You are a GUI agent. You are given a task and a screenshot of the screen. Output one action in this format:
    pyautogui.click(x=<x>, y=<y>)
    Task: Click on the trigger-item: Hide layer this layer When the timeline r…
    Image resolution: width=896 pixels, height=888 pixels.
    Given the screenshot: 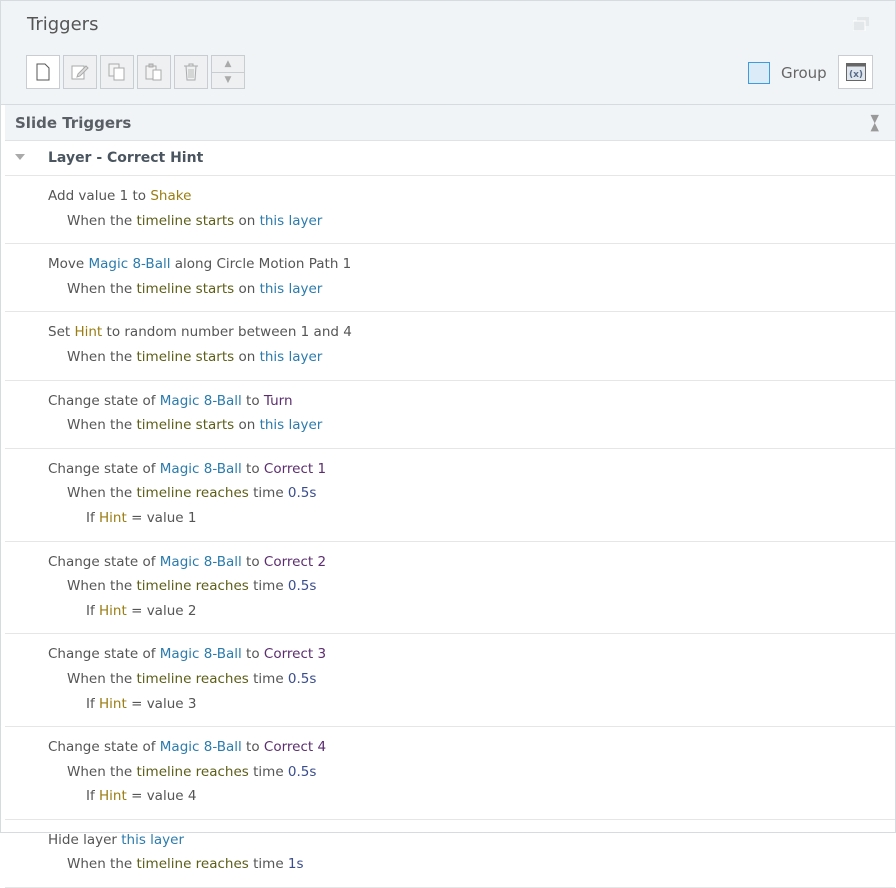 What is the action you would take?
    pyautogui.click(x=450, y=854)
    